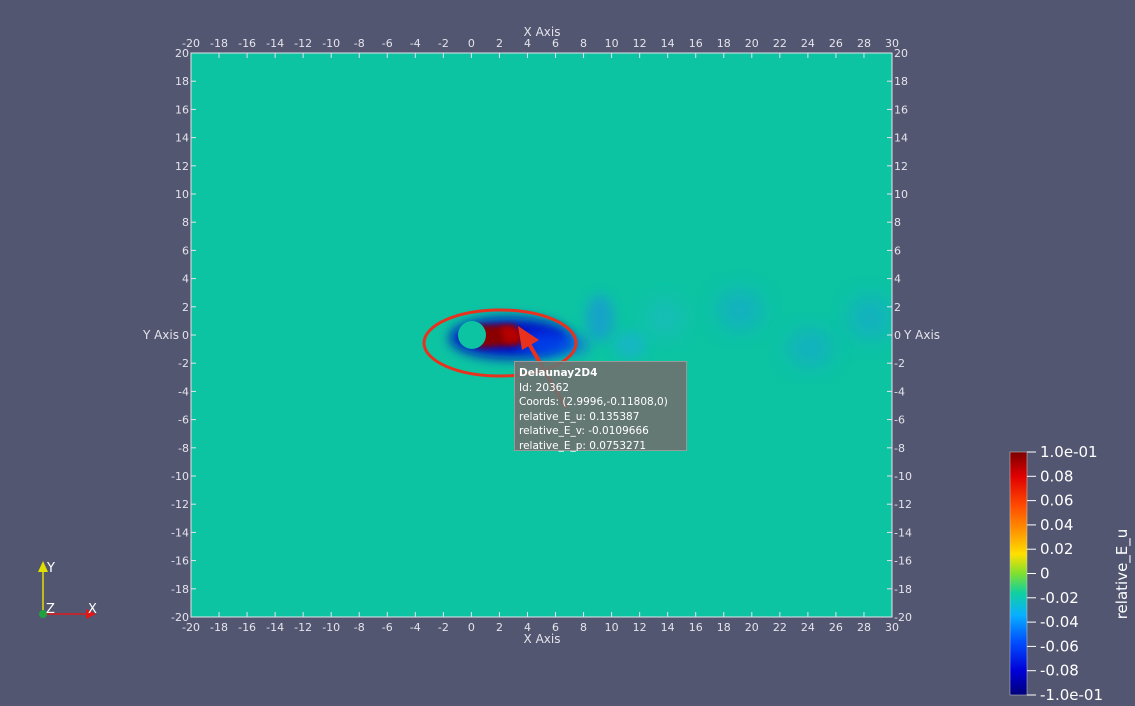  What do you see at coordinates (864, 43) in the screenshot?
I see `x-tick-label-top: 28` at bounding box center [864, 43].